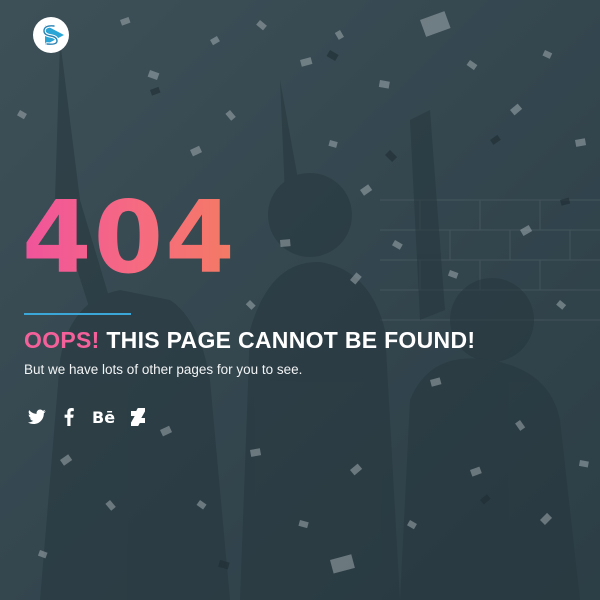 The width and height of the screenshot is (600, 600). What do you see at coordinates (138, 417) in the screenshot?
I see `deviantart-icon` at bounding box center [138, 417].